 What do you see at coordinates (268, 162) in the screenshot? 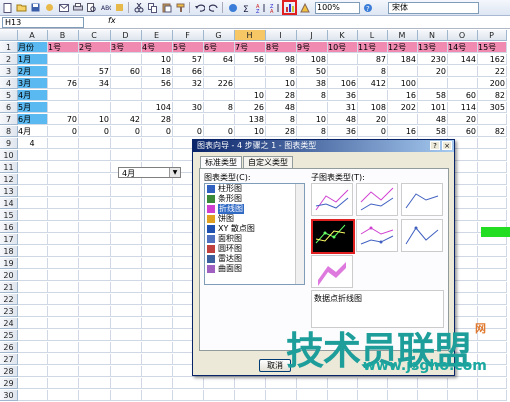
I see `tab-custom-types: 自定义类型` at bounding box center [268, 162].